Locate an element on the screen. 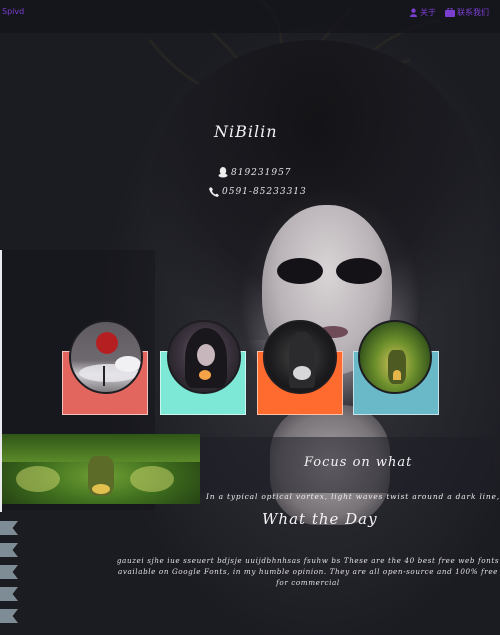 This screenshot has width=500, height=635. top-navigation-bar: Spivd 关于 联系我们 is located at coordinates (250, 16).